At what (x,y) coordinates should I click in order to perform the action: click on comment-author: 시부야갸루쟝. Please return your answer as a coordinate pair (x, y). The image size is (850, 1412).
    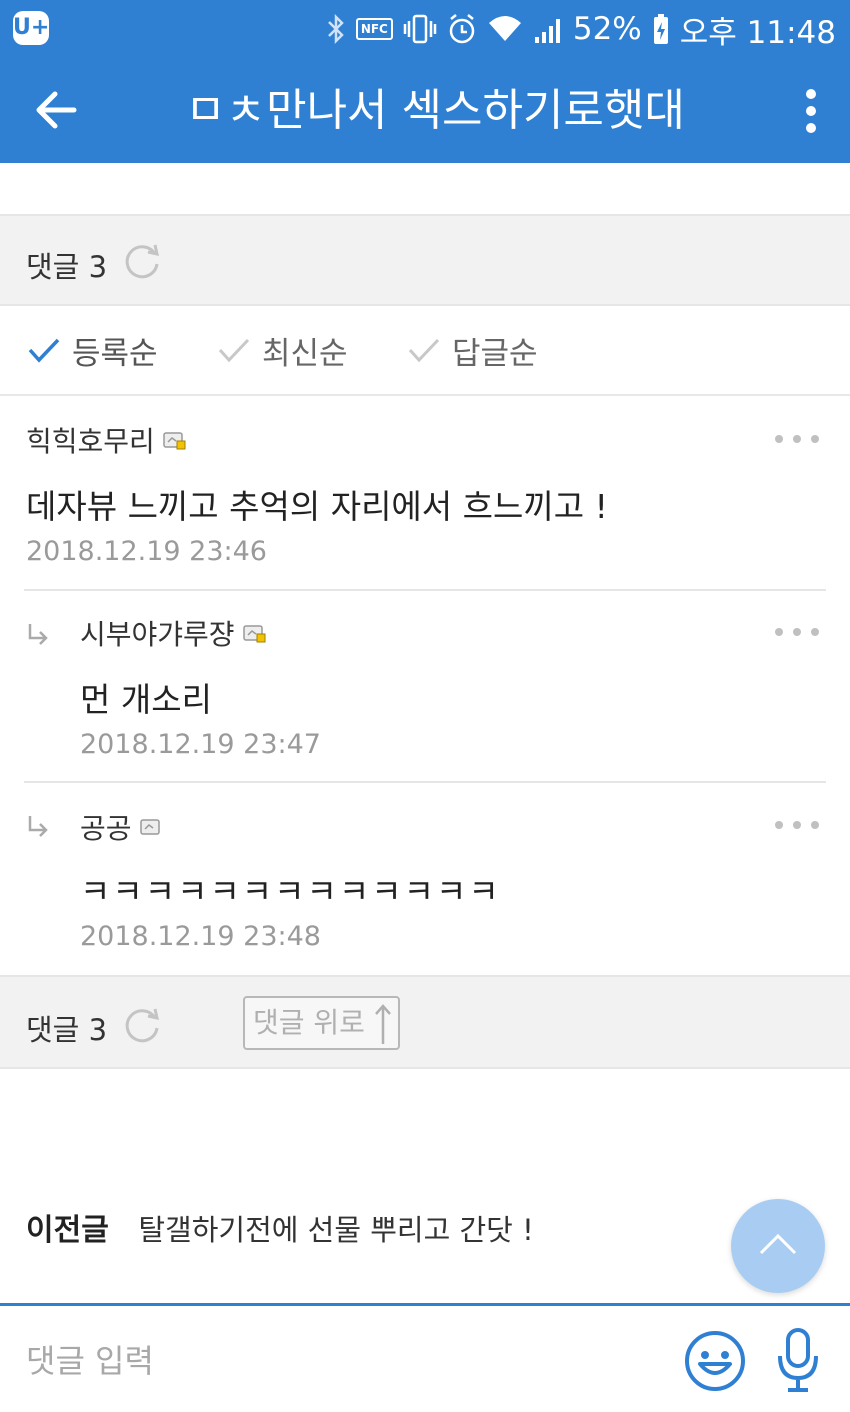
    Looking at the image, I should click on (173, 633).